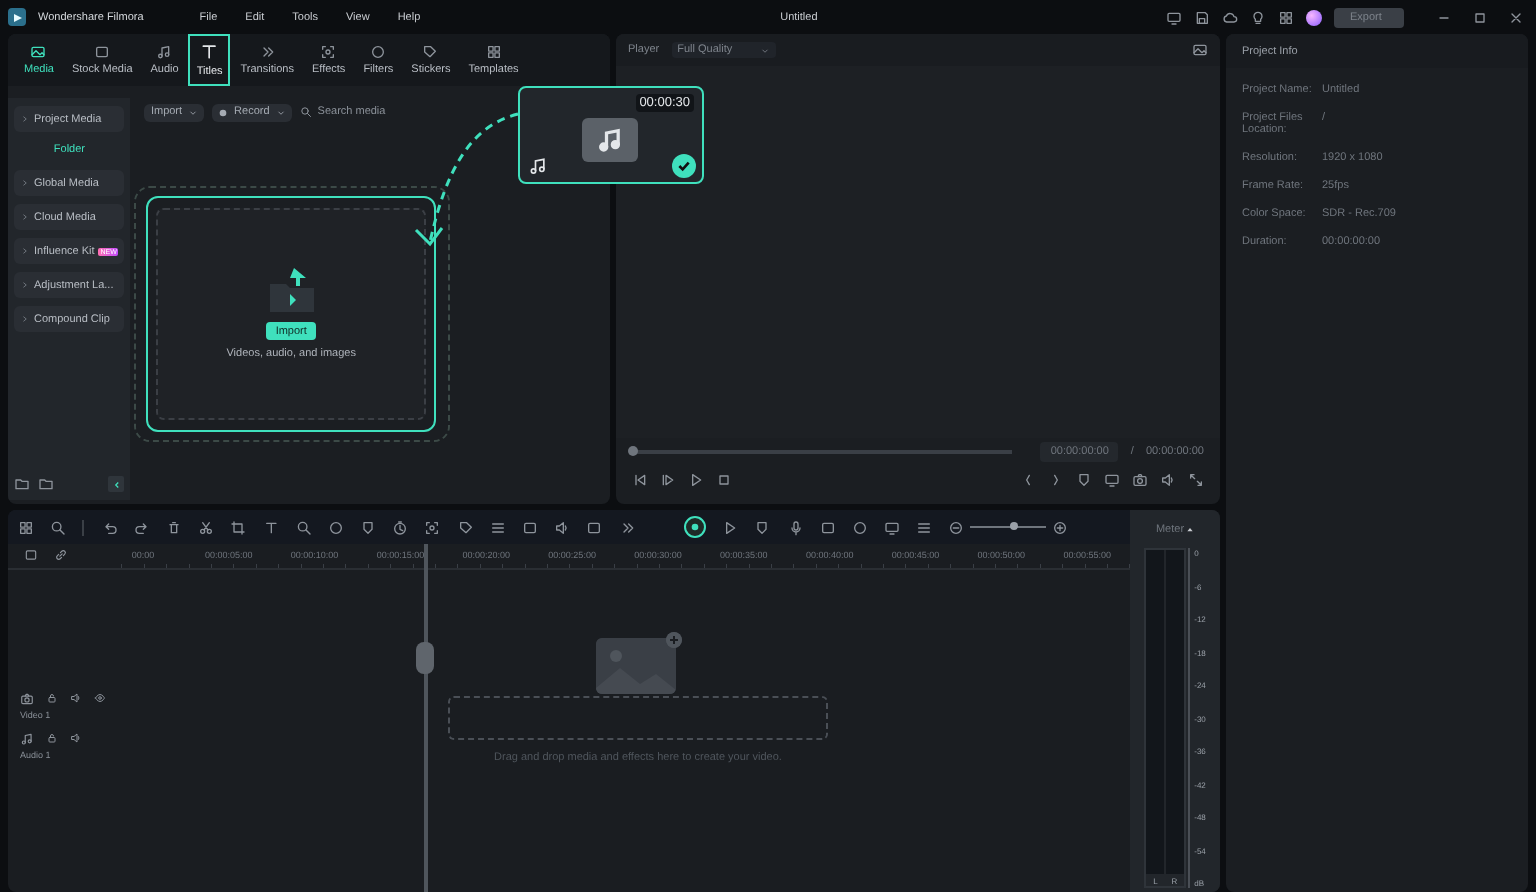 This screenshot has width=1536, height=892. What do you see at coordinates (22, 484) in the screenshot?
I see `new-folder-icon` at bounding box center [22, 484].